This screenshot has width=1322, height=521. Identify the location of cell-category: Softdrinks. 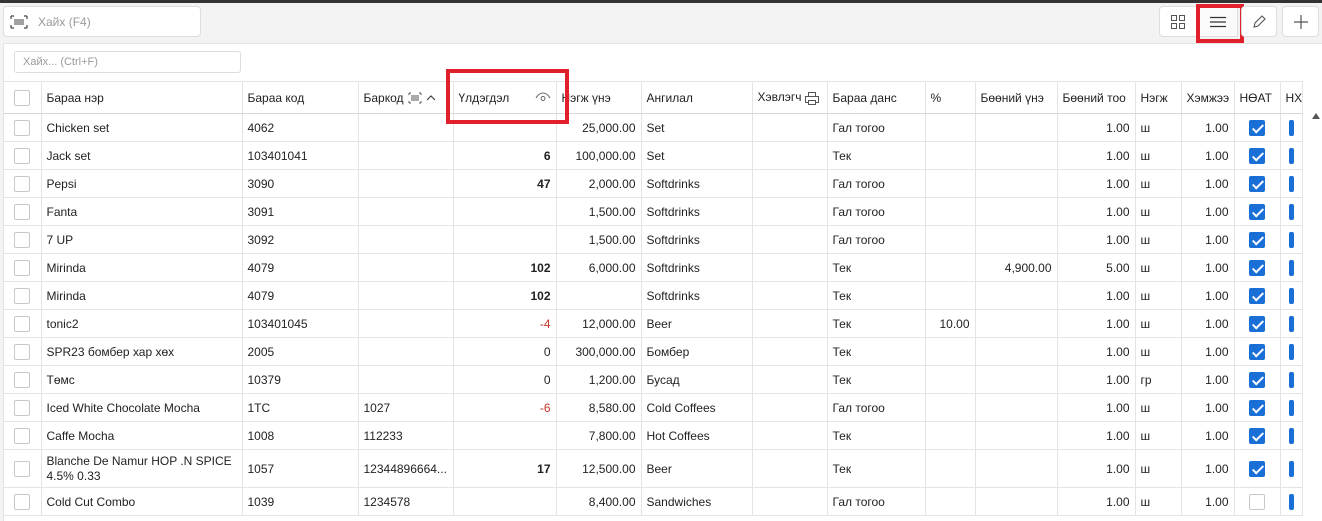
(697, 267).